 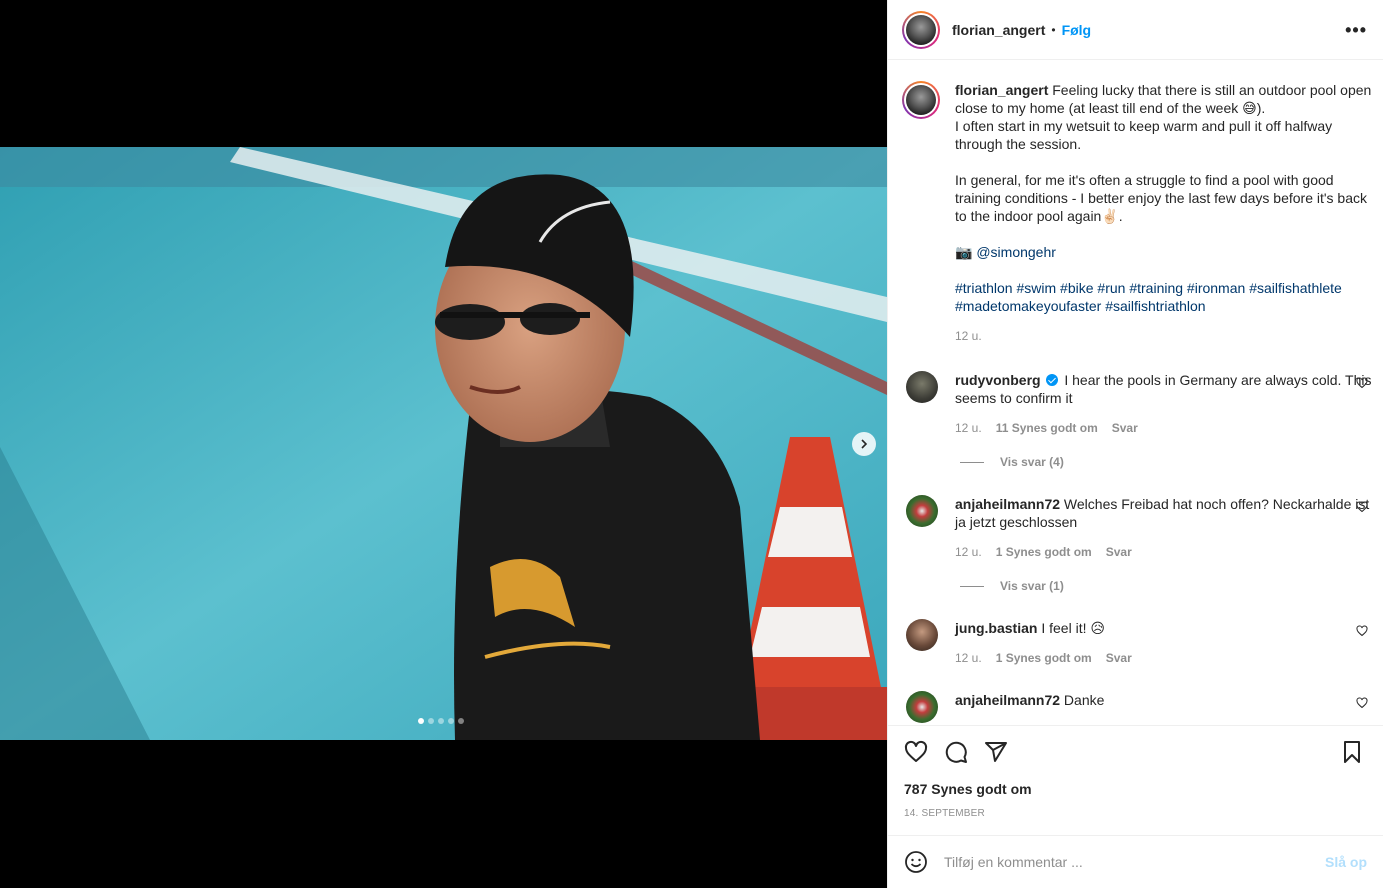 I want to click on author-avatar-ring, so click(x=921, y=29).